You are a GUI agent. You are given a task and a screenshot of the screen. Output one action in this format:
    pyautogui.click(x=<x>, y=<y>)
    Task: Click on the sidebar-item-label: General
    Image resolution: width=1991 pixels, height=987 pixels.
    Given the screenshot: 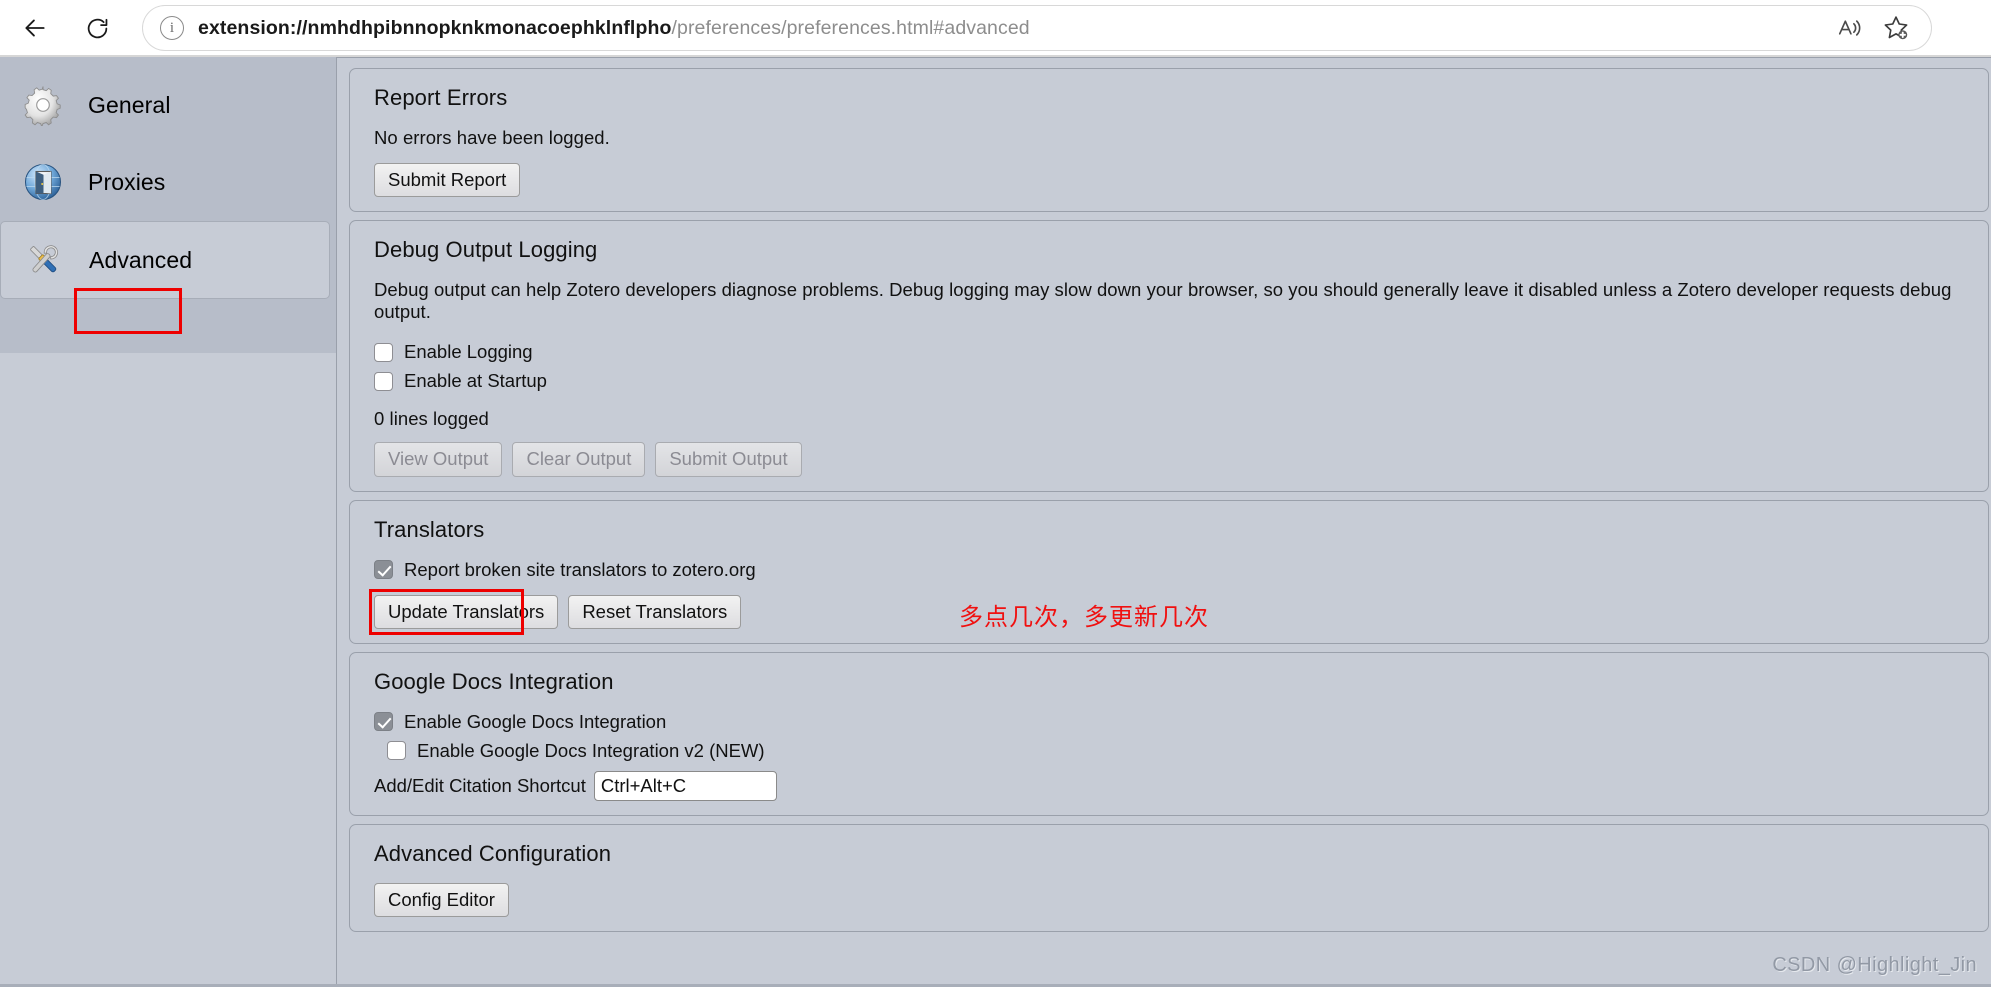 What is the action you would take?
    pyautogui.click(x=129, y=104)
    